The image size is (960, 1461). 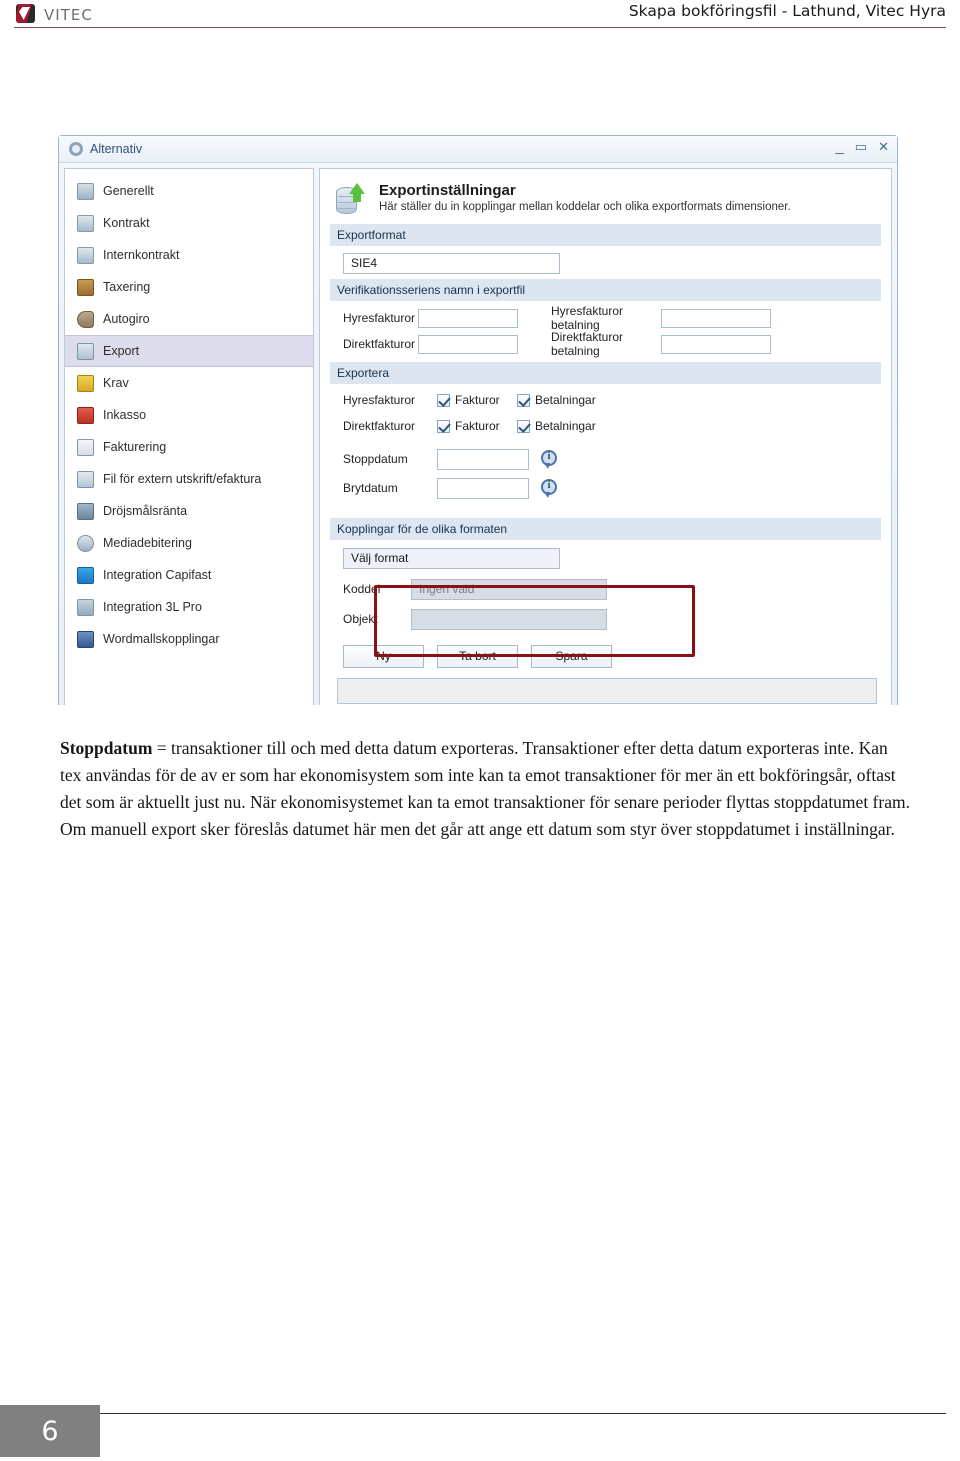 What do you see at coordinates (189, 511) in the screenshot?
I see `sidebar-item-drojsmalsranta: Dröjsmålsränta` at bounding box center [189, 511].